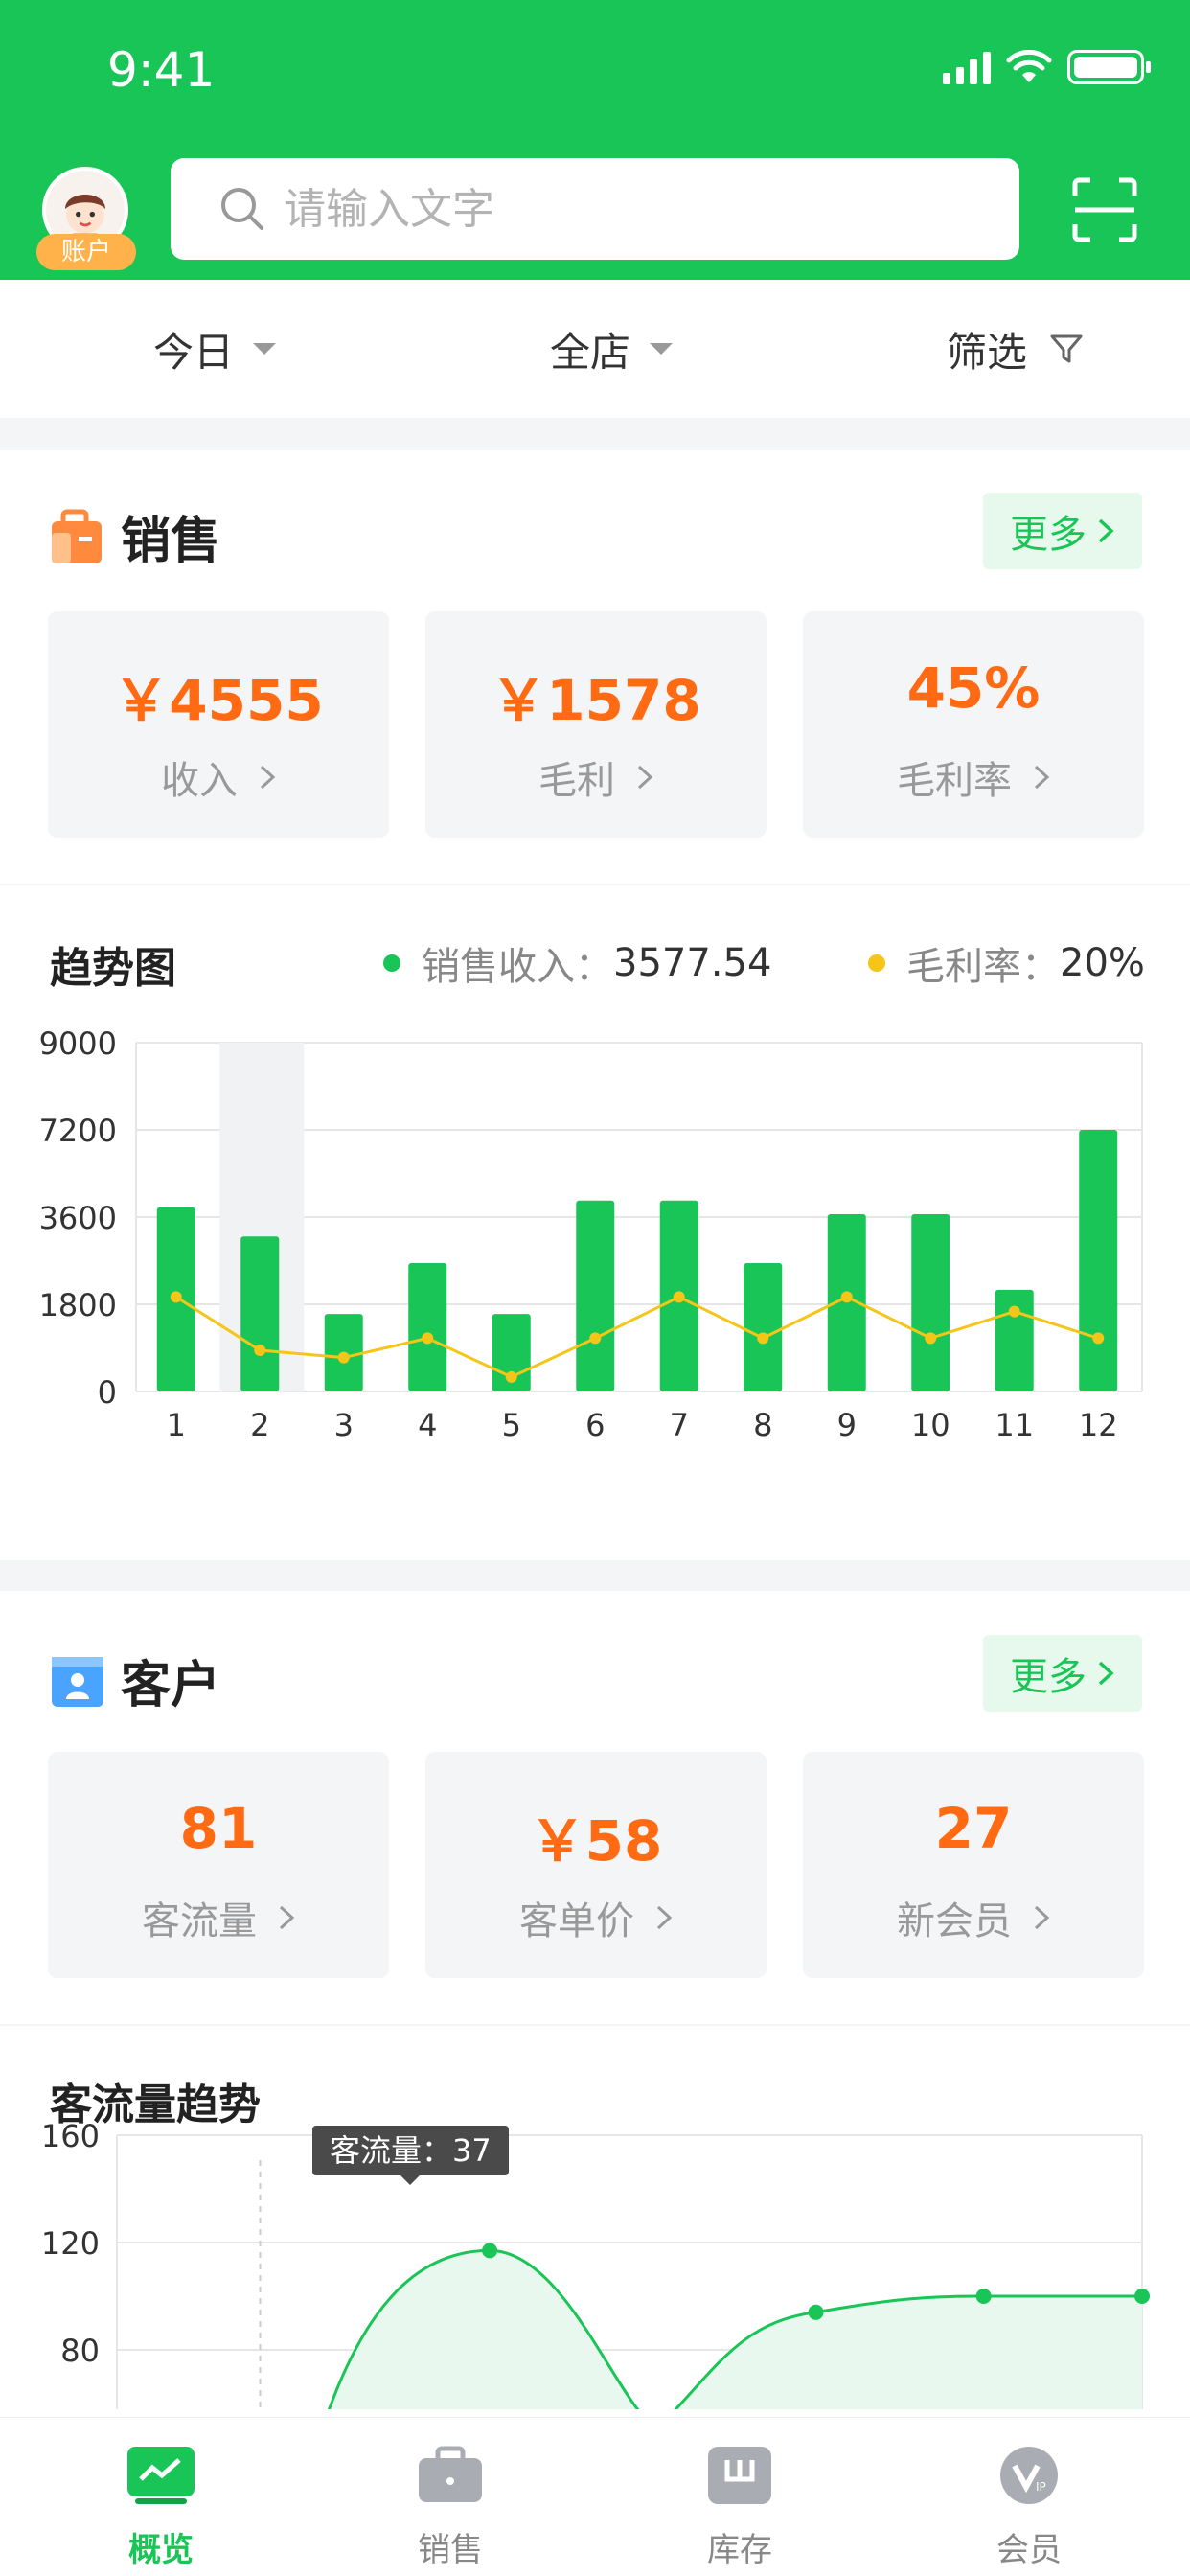 The height and width of the screenshot is (2576, 1190). I want to click on sales-more-button: 更多, so click(1063, 531).